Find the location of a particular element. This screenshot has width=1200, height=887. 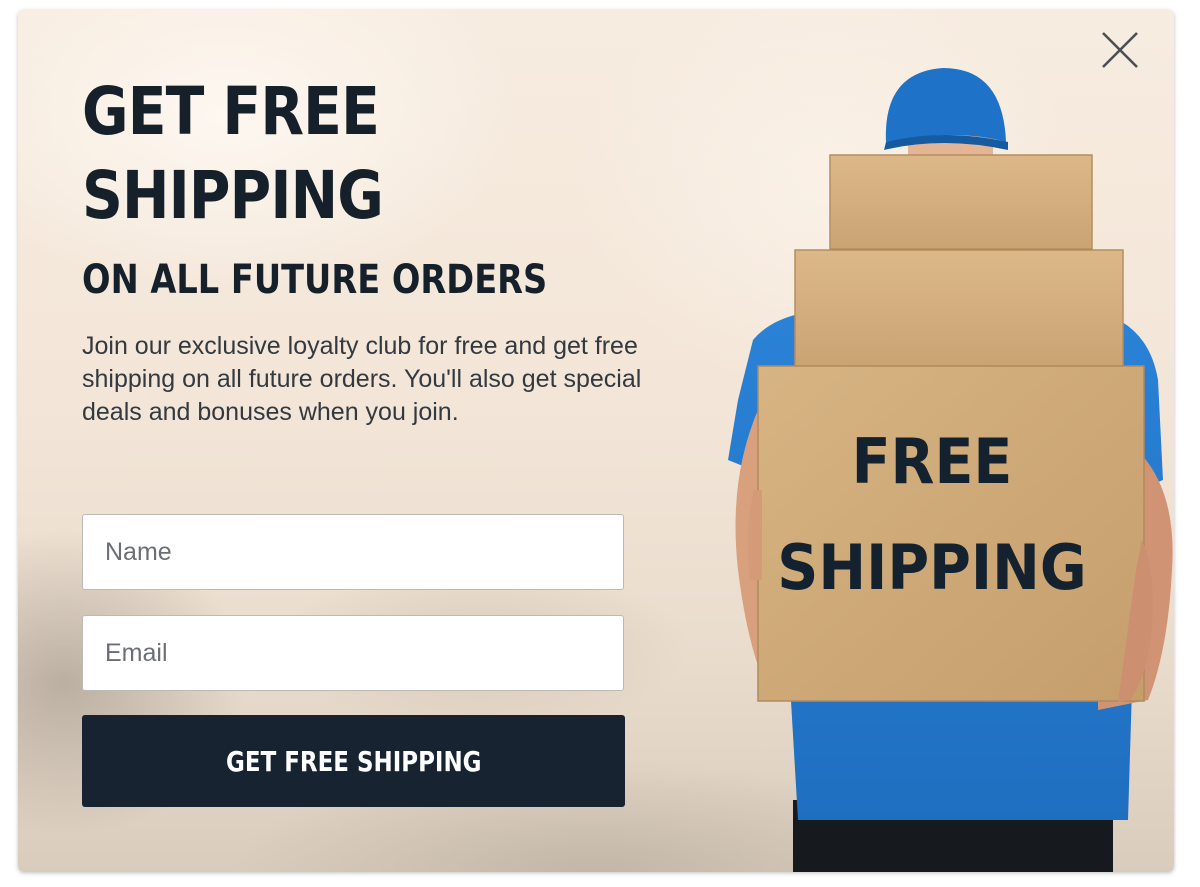

name-input is located at coordinates (353, 552).